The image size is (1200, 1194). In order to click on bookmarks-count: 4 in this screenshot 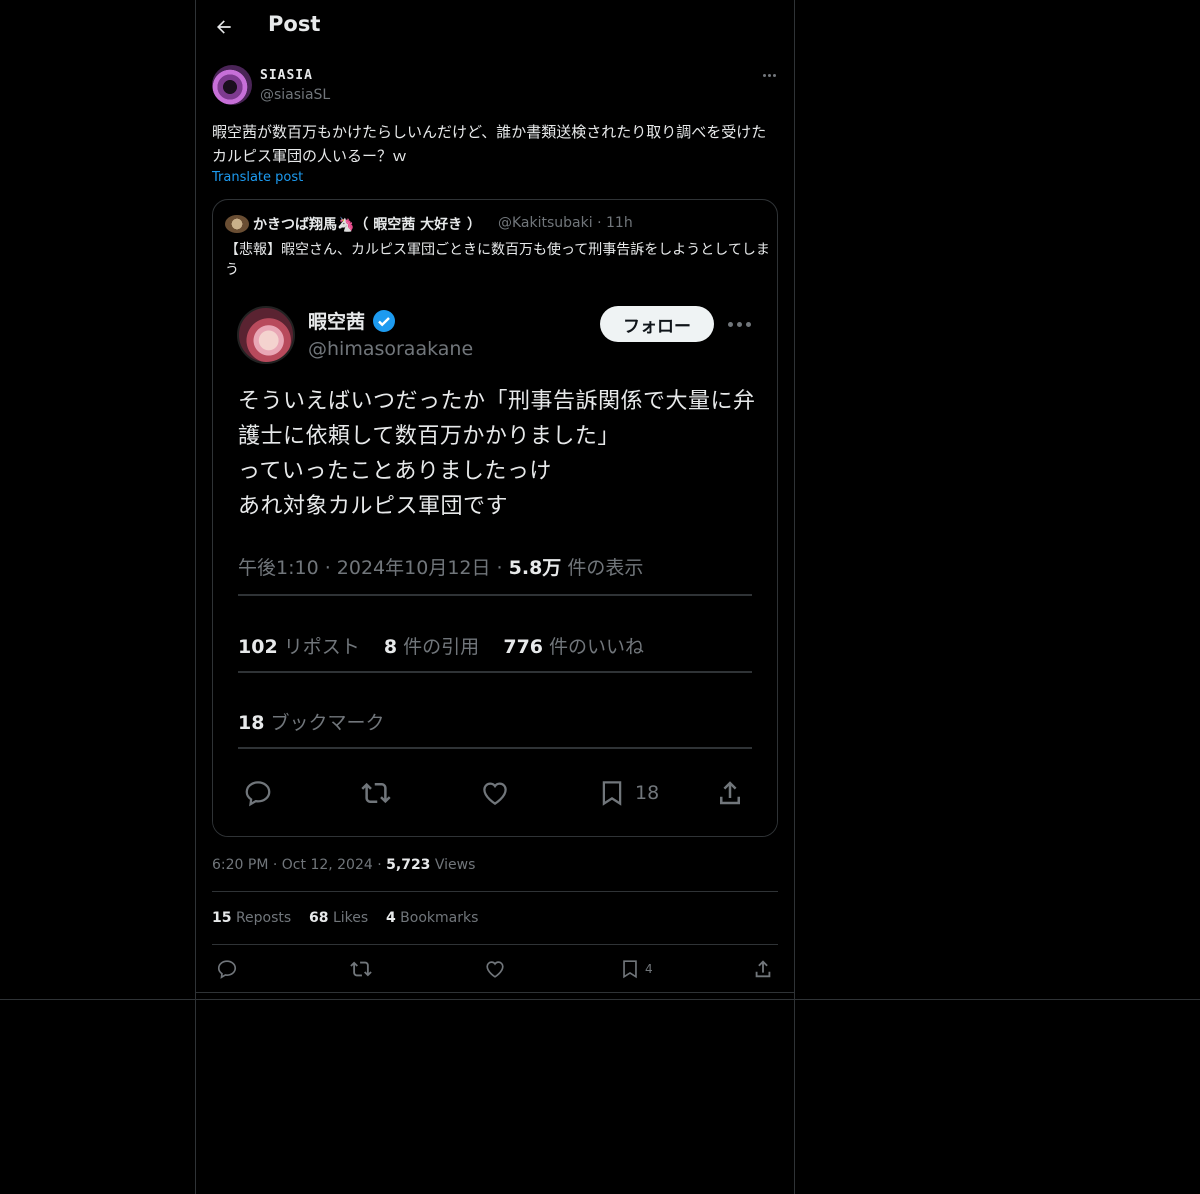, I will do `click(390, 918)`.